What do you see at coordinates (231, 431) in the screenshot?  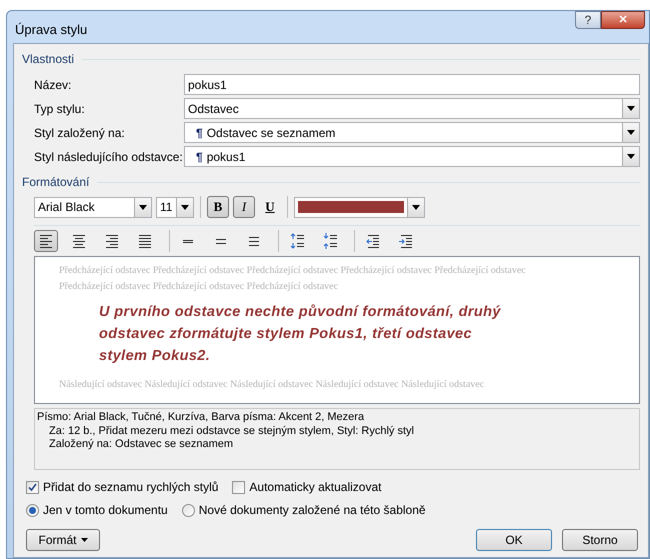 I see `description-text: Za: 12 b., Přidat mezeru mezi odstavce se stejným stylem, Styl: Rychlý styl` at bounding box center [231, 431].